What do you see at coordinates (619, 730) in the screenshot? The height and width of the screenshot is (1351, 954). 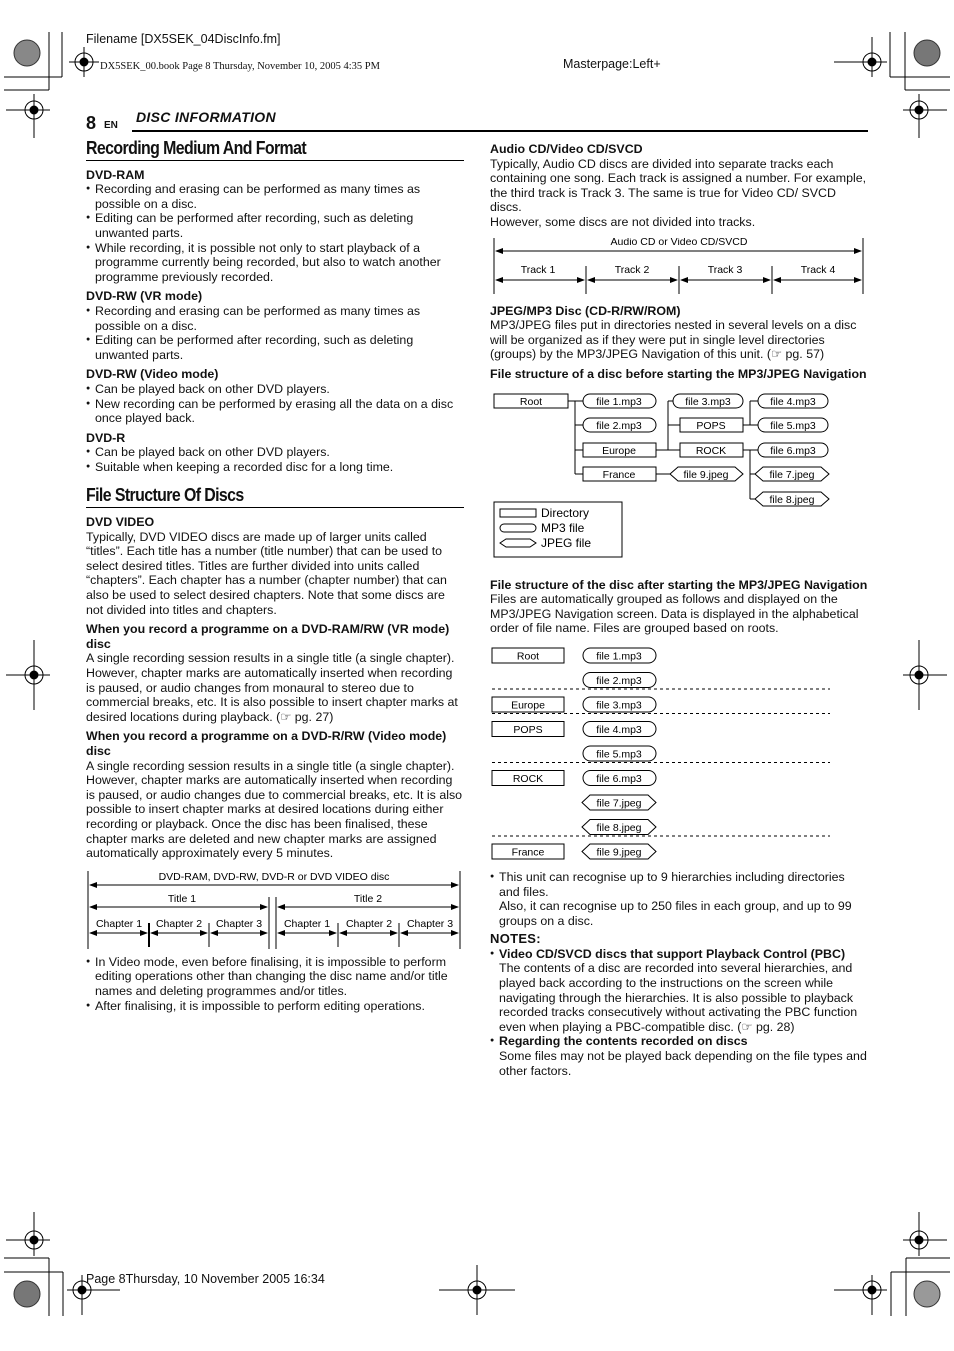 I see `group-file-label: file 4.mp3` at bounding box center [619, 730].